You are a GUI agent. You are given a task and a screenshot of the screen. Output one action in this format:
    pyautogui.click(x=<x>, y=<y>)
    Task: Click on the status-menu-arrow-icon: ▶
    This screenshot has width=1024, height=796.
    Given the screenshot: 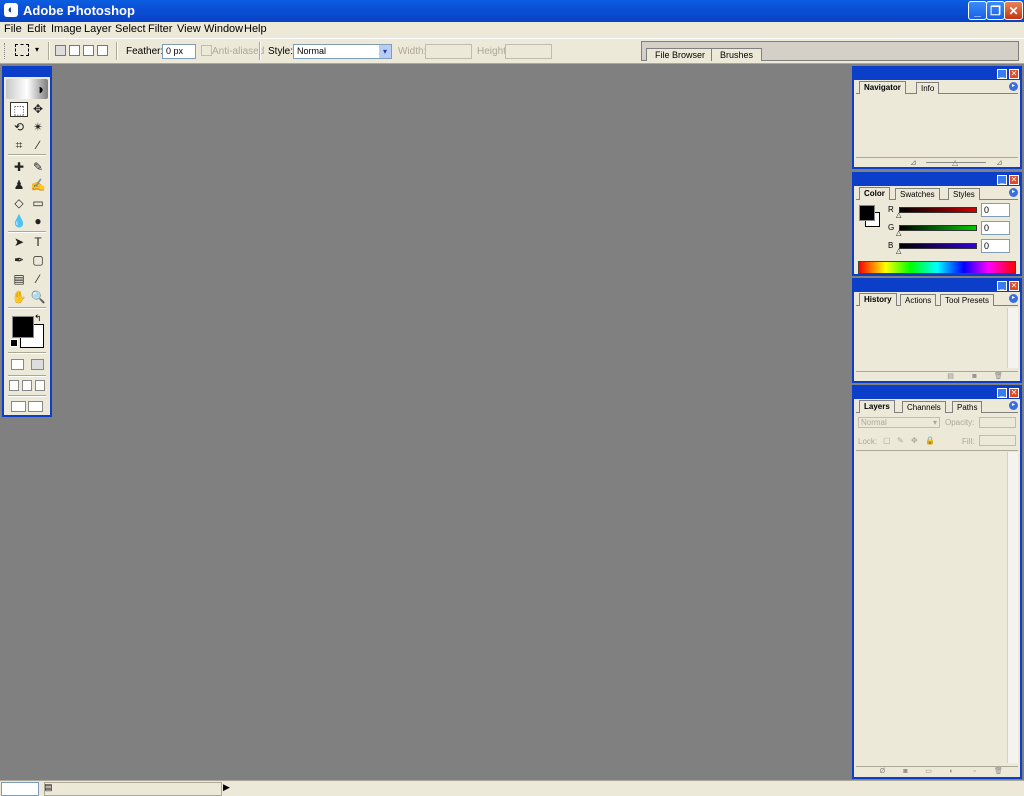 What is the action you would take?
    pyautogui.click(x=226, y=787)
    